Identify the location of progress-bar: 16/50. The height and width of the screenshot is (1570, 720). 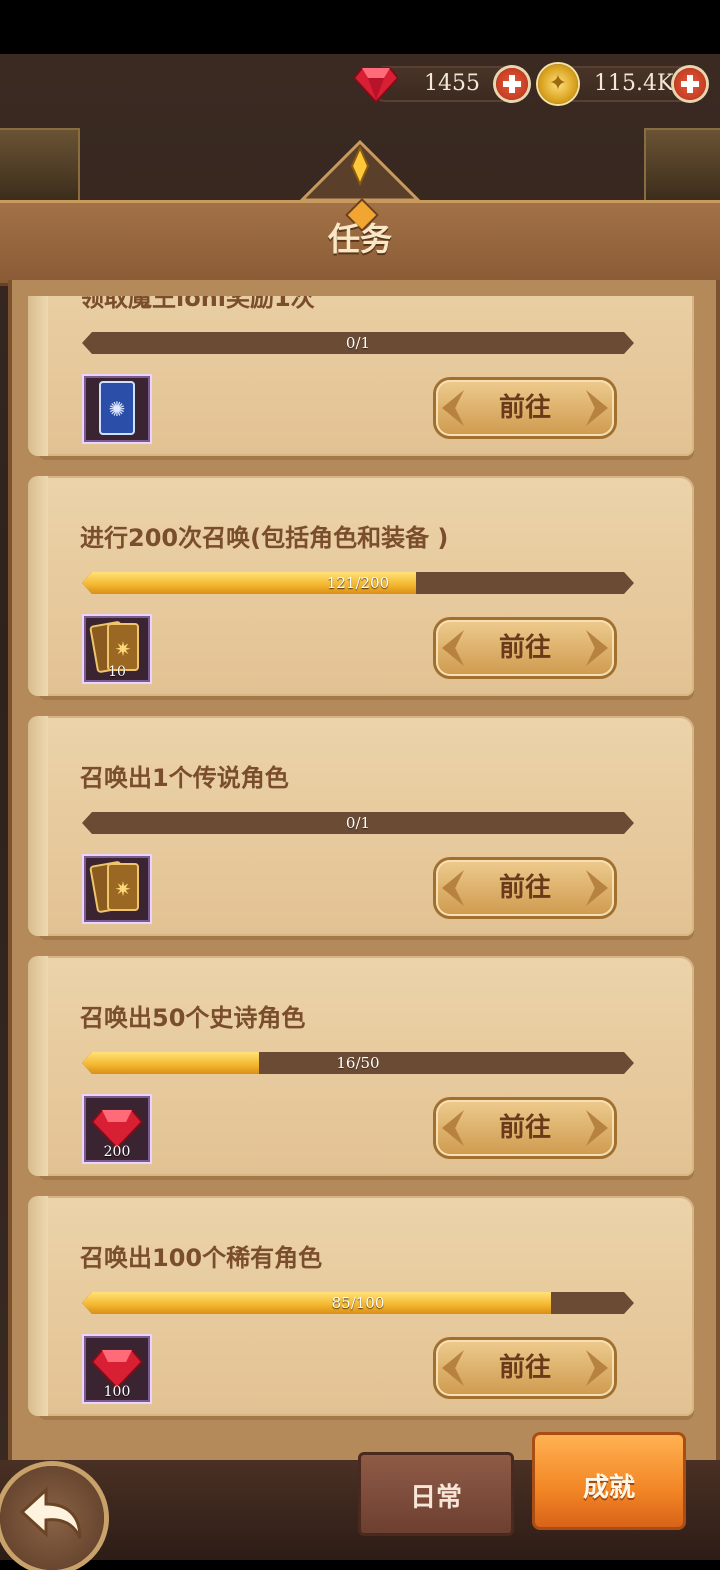
(358, 1063).